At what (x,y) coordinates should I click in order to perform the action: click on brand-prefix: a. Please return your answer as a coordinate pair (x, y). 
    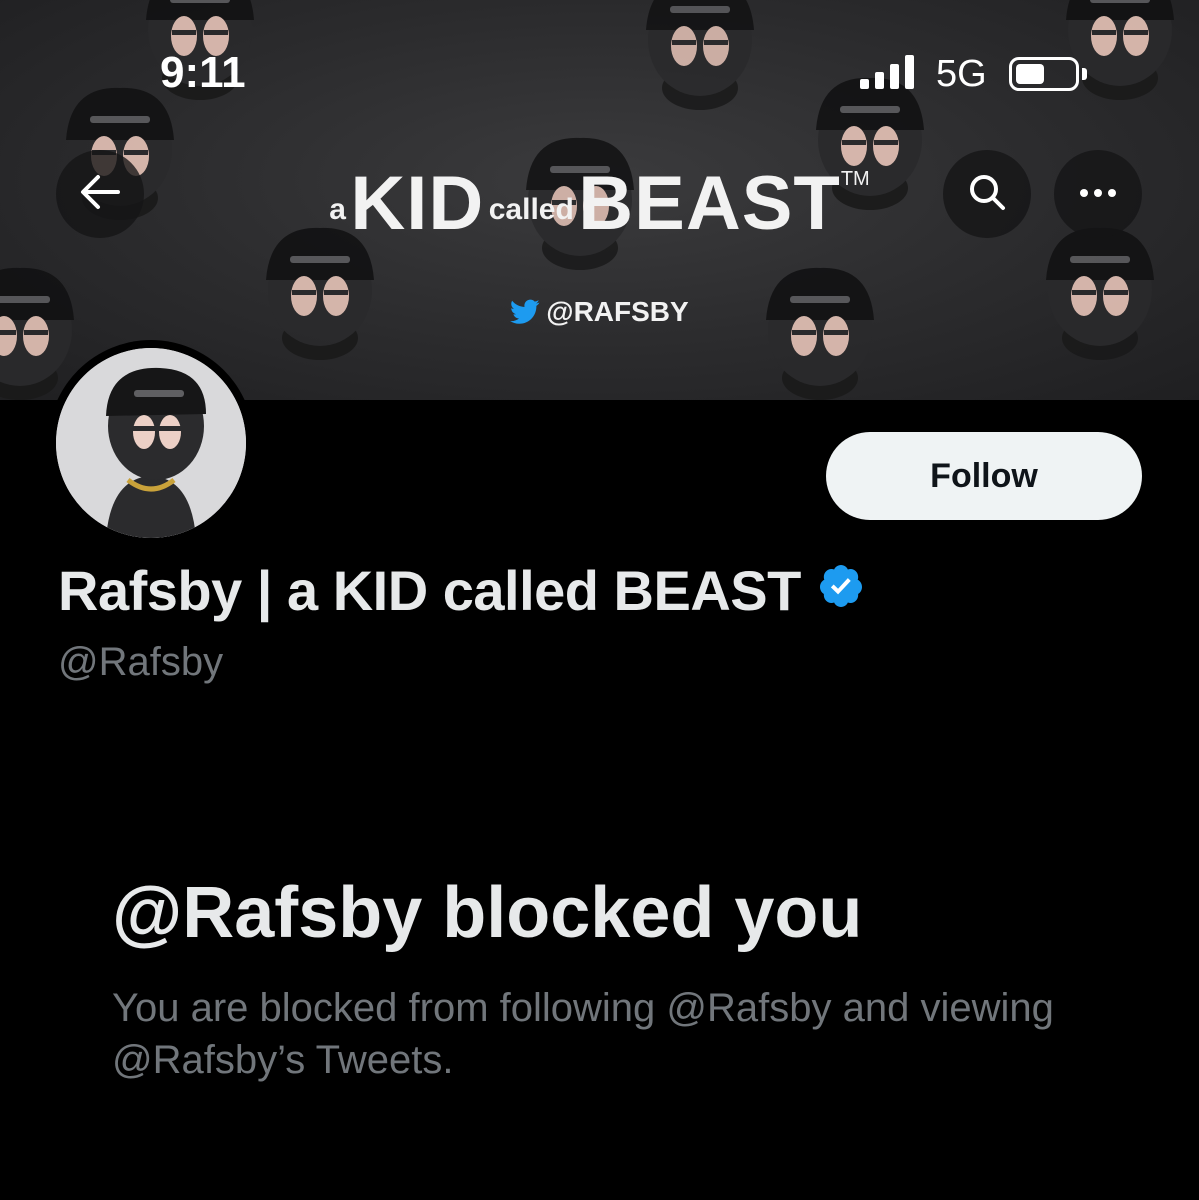
    Looking at the image, I should click on (337, 209).